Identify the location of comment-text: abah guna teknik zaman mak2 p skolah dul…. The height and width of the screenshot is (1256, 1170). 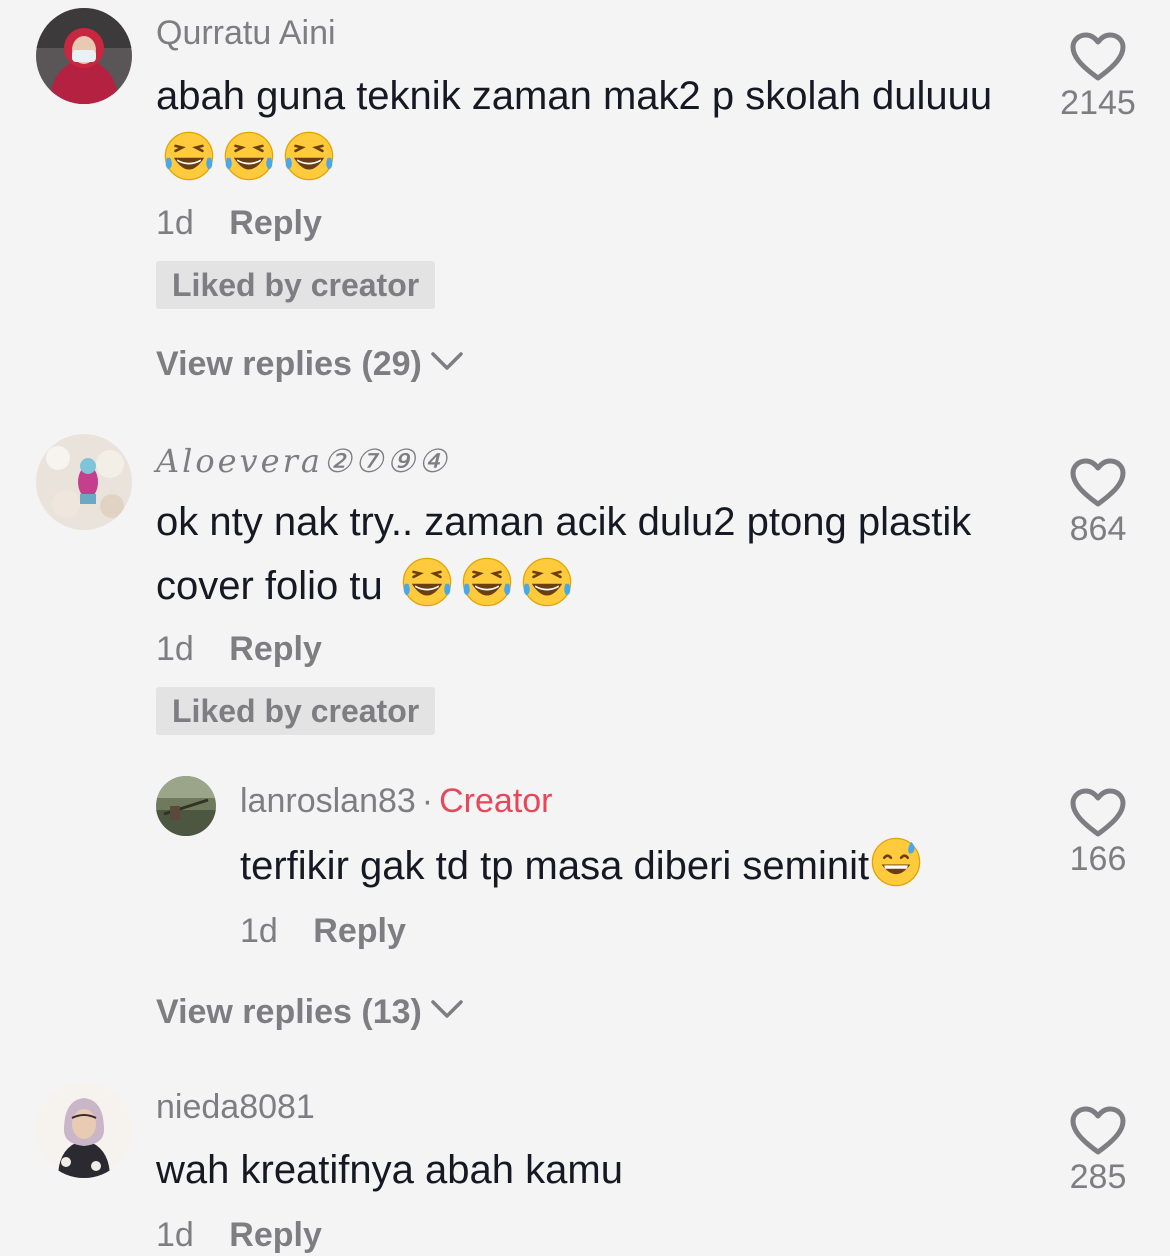
(581, 128).